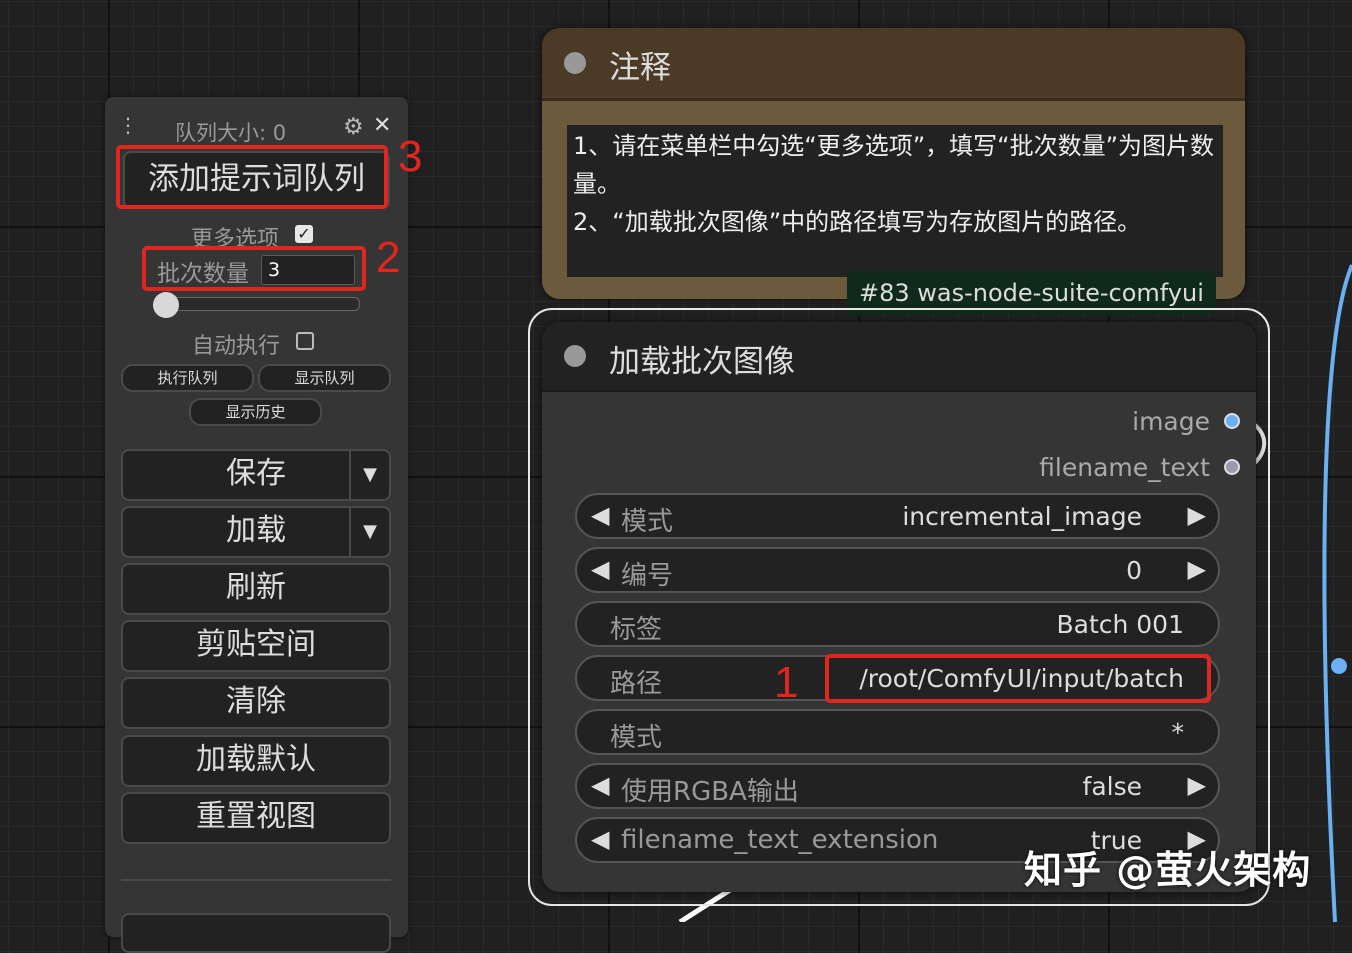 Image resolution: width=1352 pixels, height=953 pixels. What do you see at coordinates (410, 156) in the screenshot?
I see `annotation-number-3: 3` at bounding box center [410, 156].